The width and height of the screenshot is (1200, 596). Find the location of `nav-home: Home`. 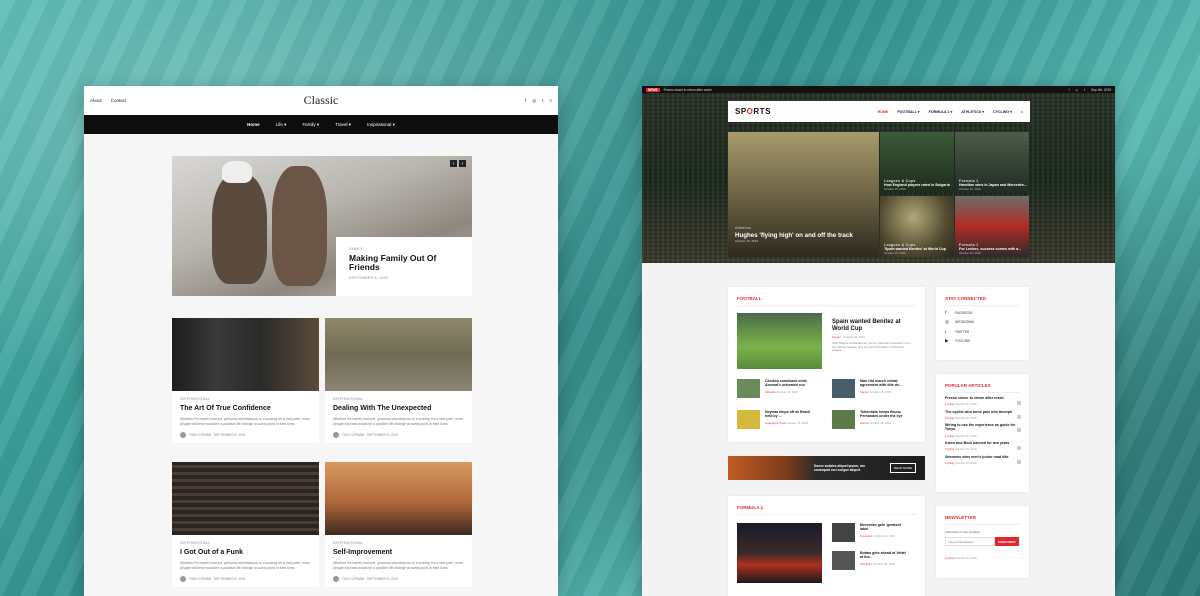

nav-home: Home is located at coordinates (253, 124).